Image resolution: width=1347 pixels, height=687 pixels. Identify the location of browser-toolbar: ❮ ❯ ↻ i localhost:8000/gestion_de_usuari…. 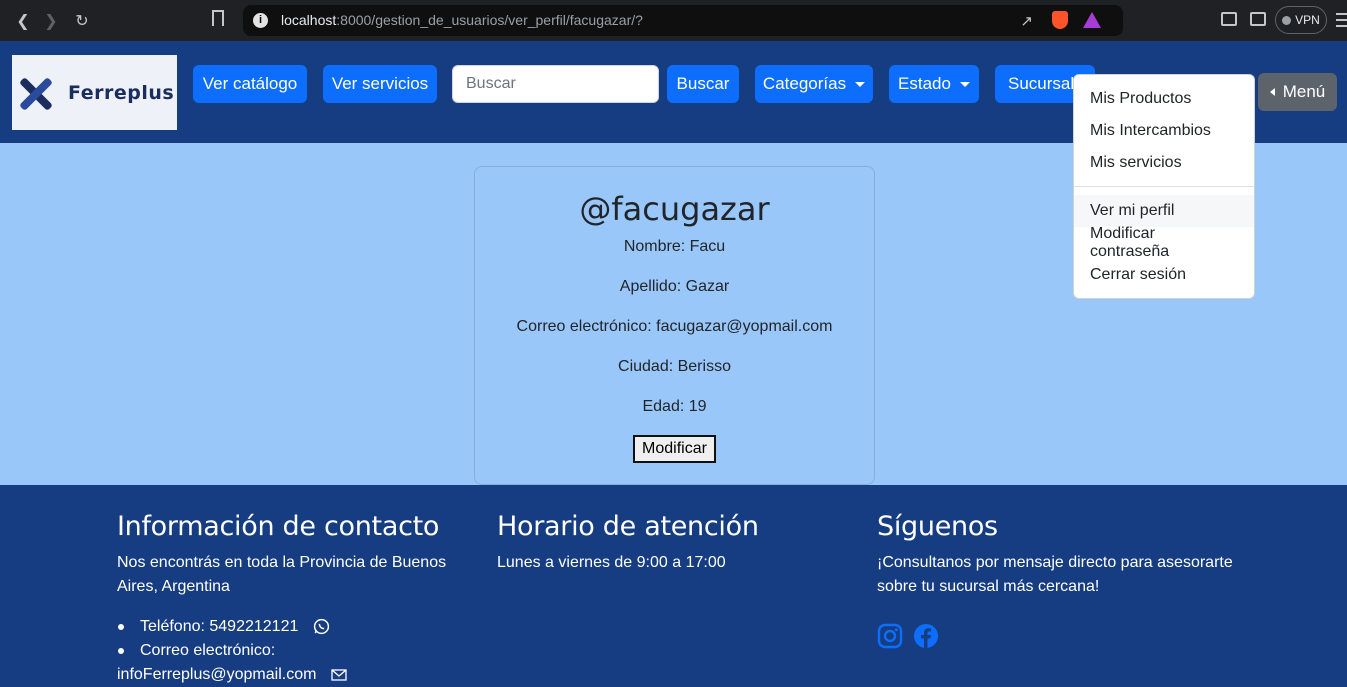
(673, 20).